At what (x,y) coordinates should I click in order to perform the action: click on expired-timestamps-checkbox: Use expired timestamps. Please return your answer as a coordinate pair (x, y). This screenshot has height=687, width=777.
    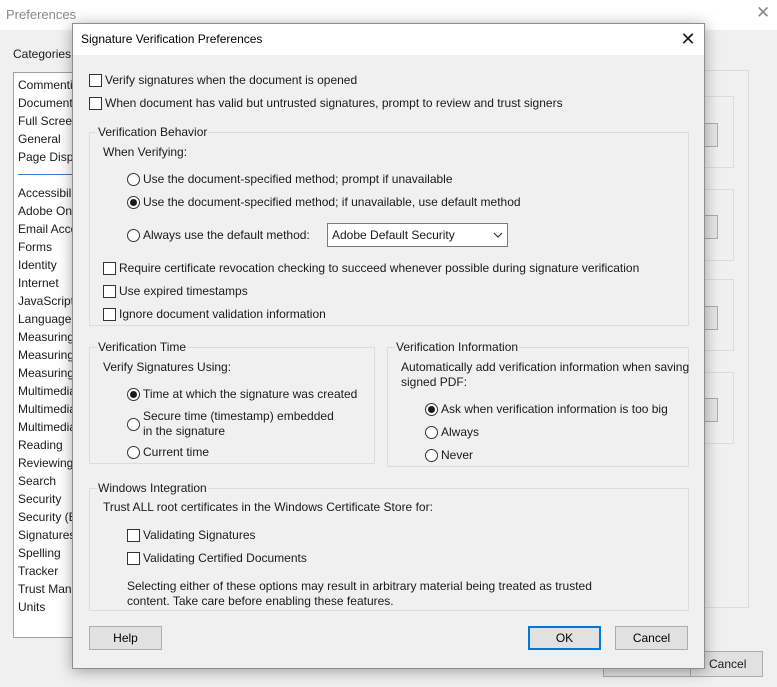
    Looking at the image, I should click on (175, 291).